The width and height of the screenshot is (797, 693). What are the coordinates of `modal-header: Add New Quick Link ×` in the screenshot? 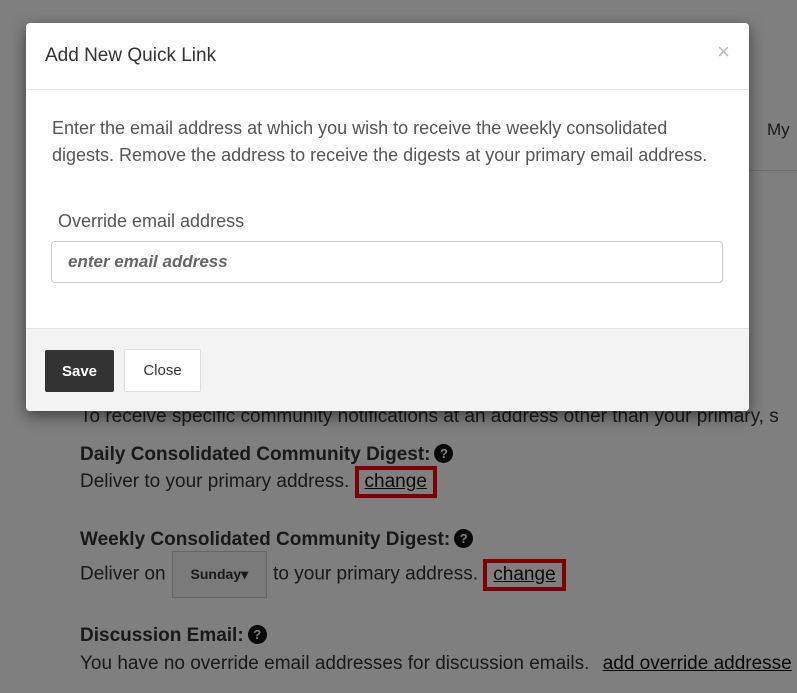 It's located at (387, 56).